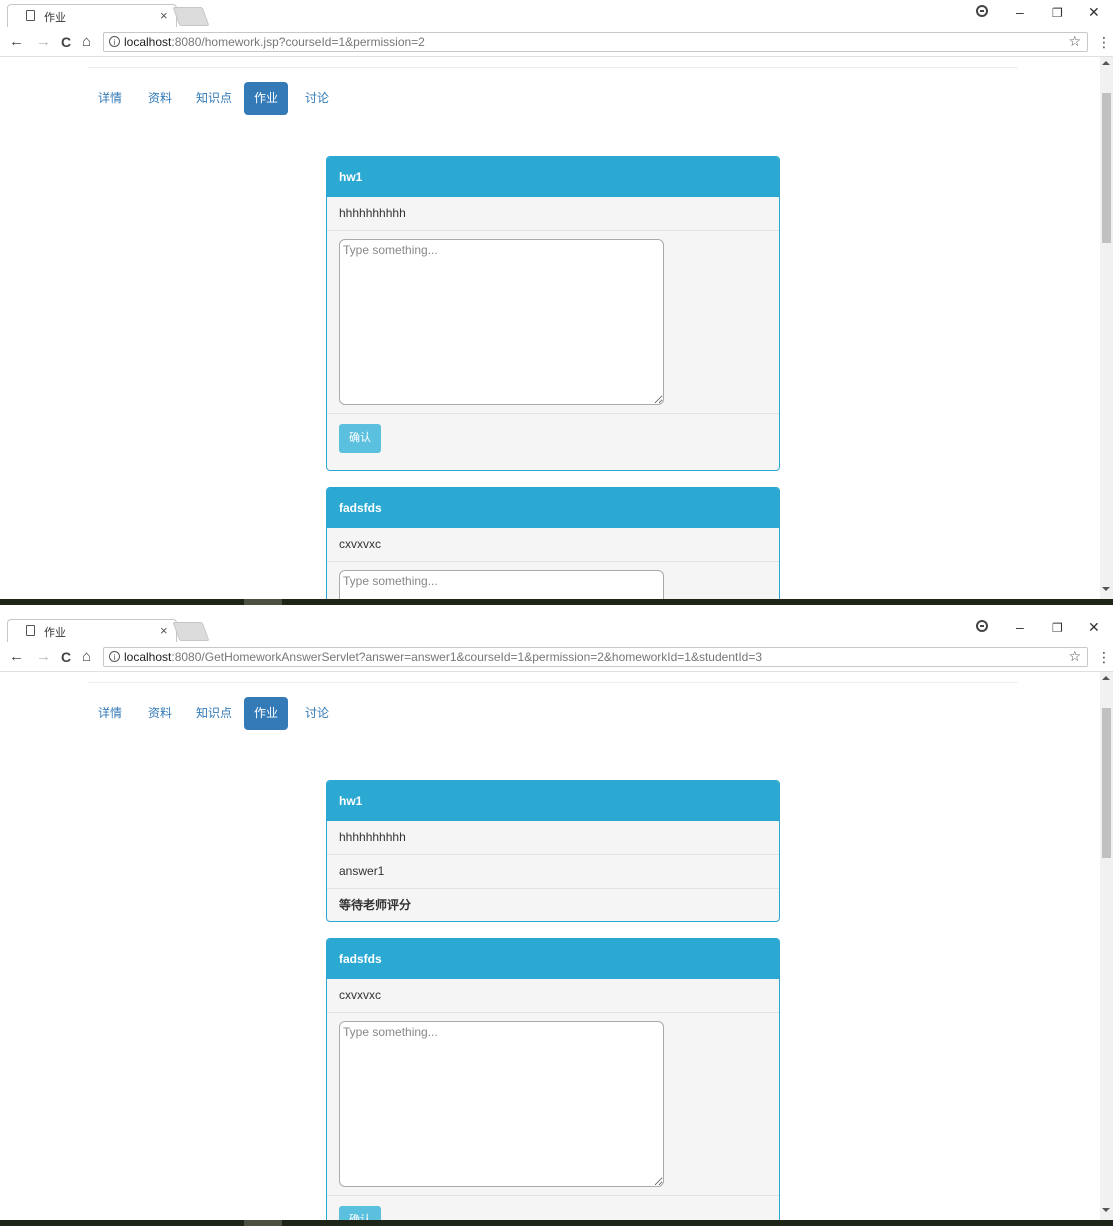 The width and height of the screenshot is (1113, 1226). Describe the element at coordinates (556, 1223) in the screenshot. I see `taskbar` at that location.